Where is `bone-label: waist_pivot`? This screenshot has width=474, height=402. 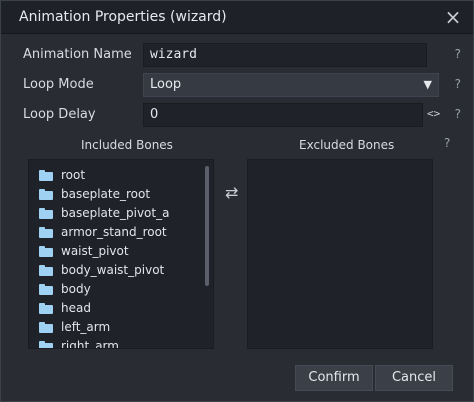
bone-label: waist_pivot is located at coordinates (95, 251).